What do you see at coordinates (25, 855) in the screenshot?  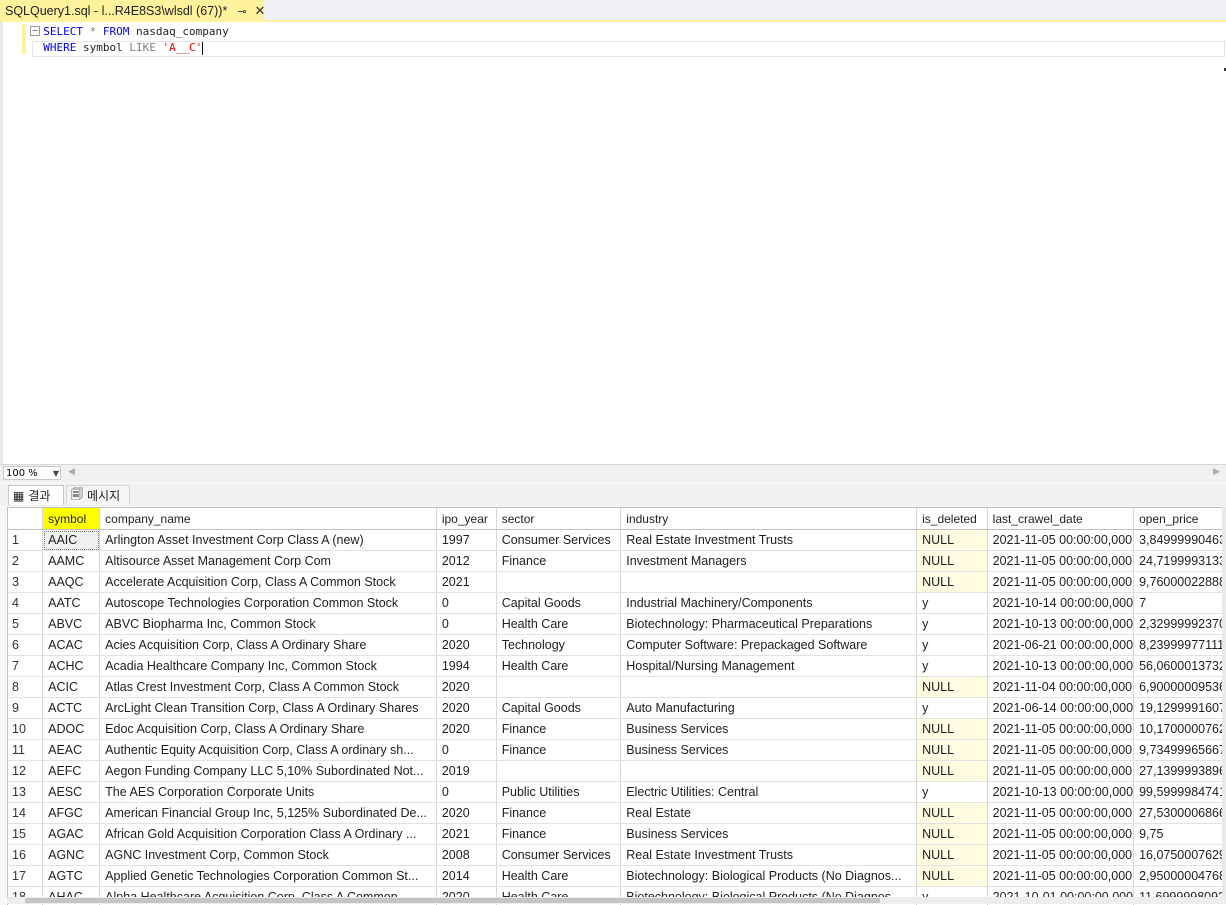 I see `row-number: 16` at bounding box center [25, 855].